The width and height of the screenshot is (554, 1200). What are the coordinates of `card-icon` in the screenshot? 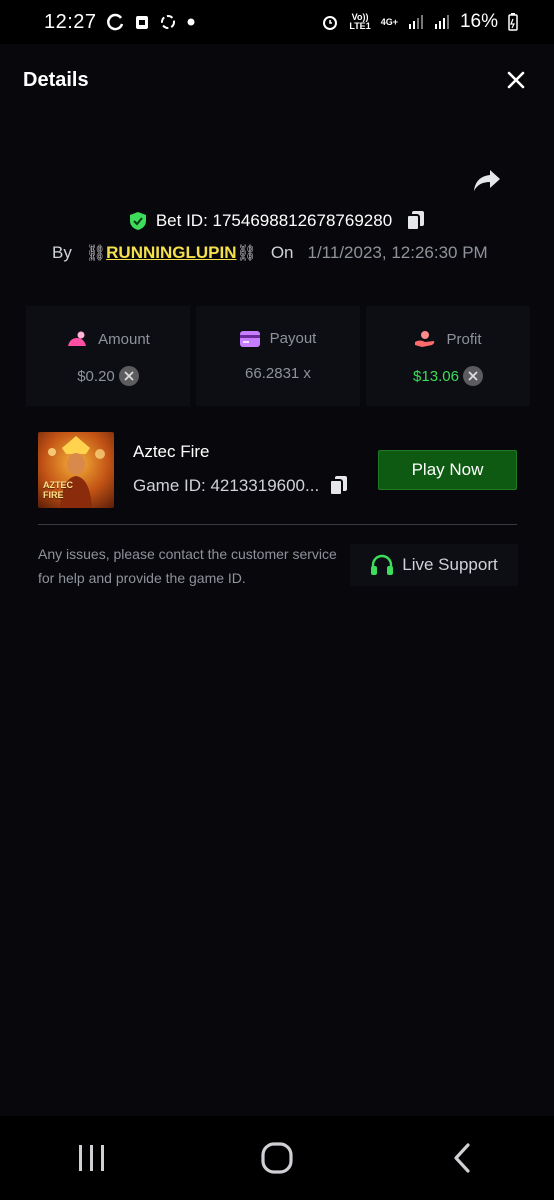 It's located at (249, 338).